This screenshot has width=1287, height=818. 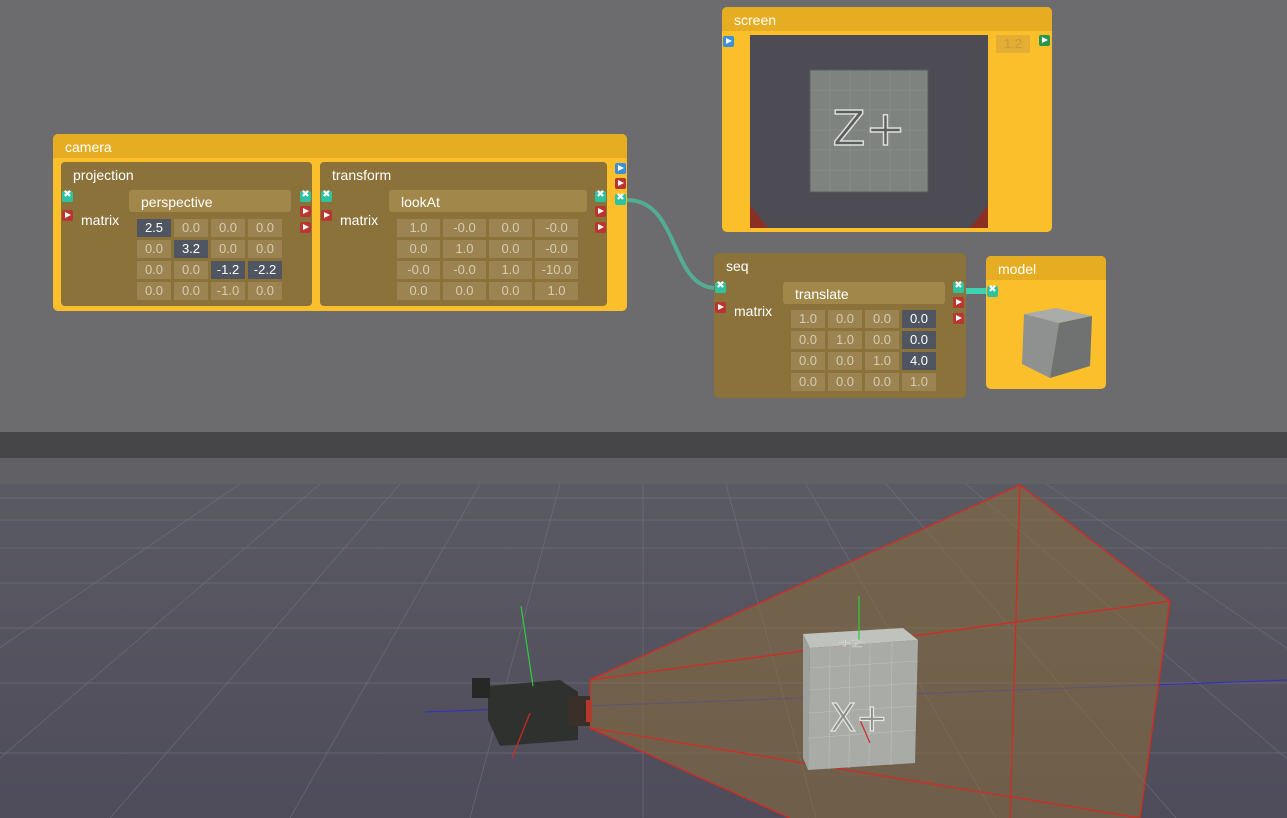 What do you see at coordinates (869, 129) in the screenshot?
I see `screen-preview-label: Z+` at bounding box center [869, 129].